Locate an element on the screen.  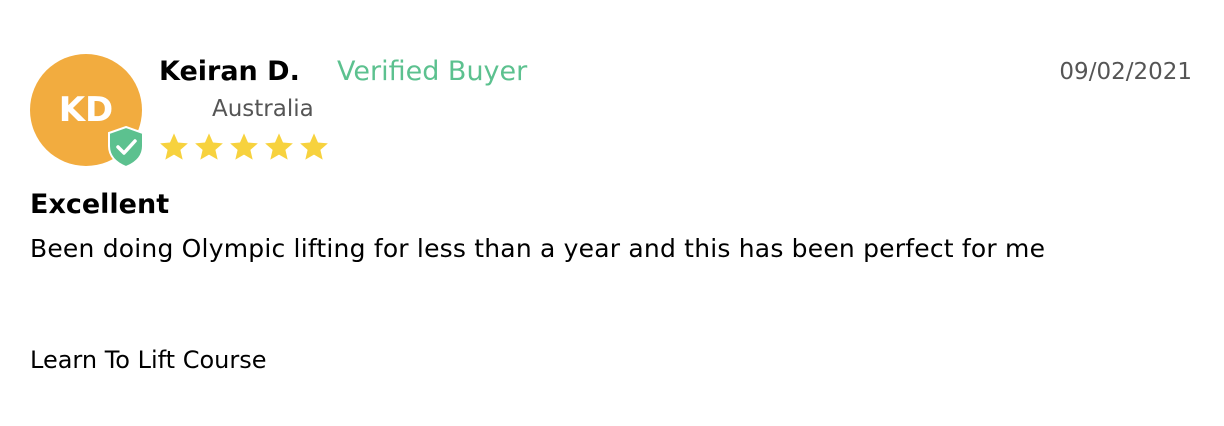
product-name: Learn To Lift Course is located at coordinates (148, 360).